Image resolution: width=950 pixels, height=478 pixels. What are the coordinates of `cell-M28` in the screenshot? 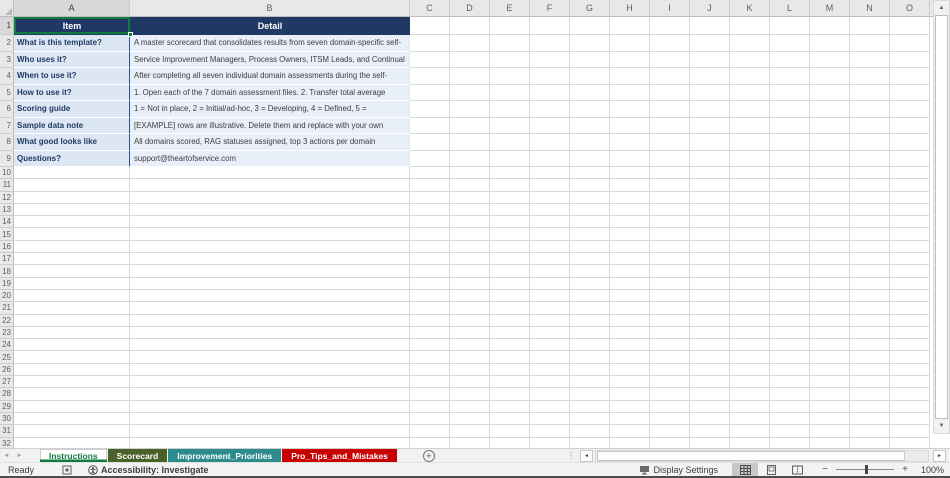 It's located at (830, 394).